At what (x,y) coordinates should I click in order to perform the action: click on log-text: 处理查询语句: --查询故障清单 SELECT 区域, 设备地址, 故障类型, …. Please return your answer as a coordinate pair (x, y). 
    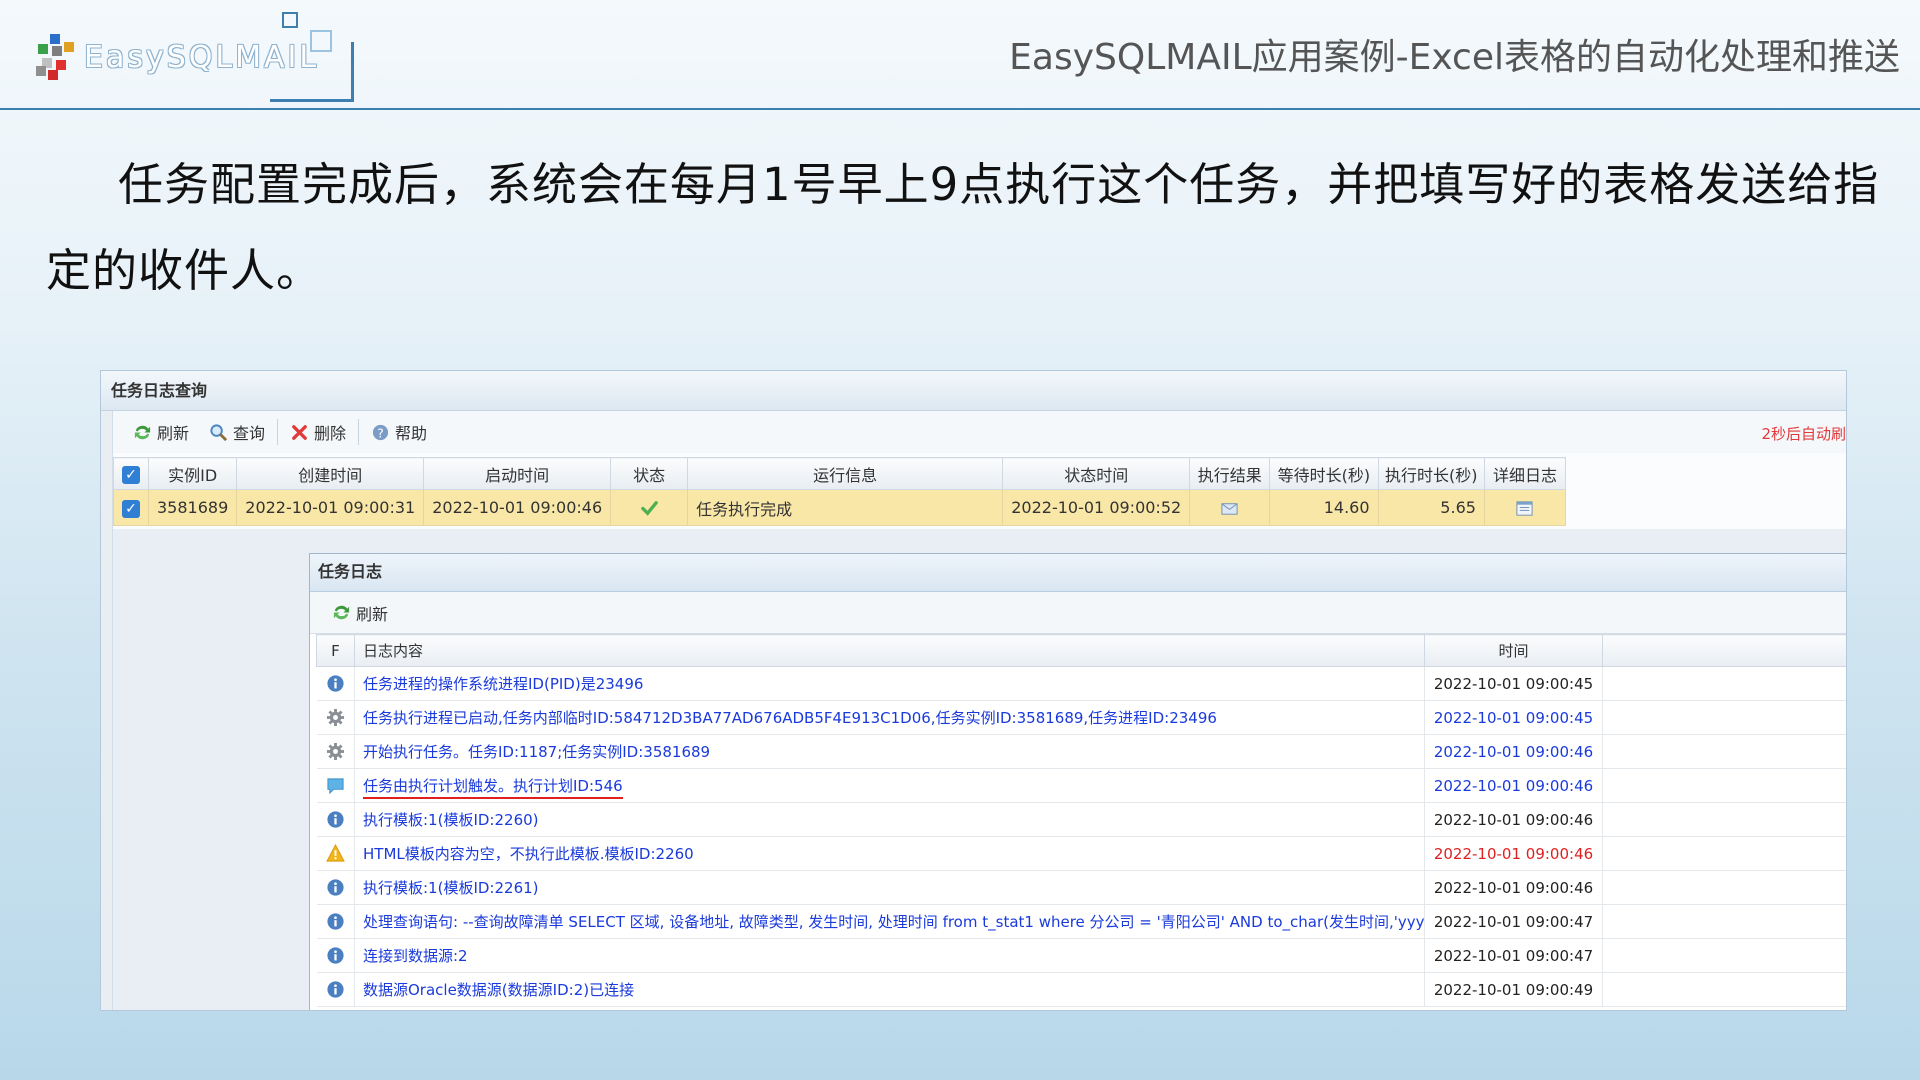
    Looking at the image, I should click on (894, 922).